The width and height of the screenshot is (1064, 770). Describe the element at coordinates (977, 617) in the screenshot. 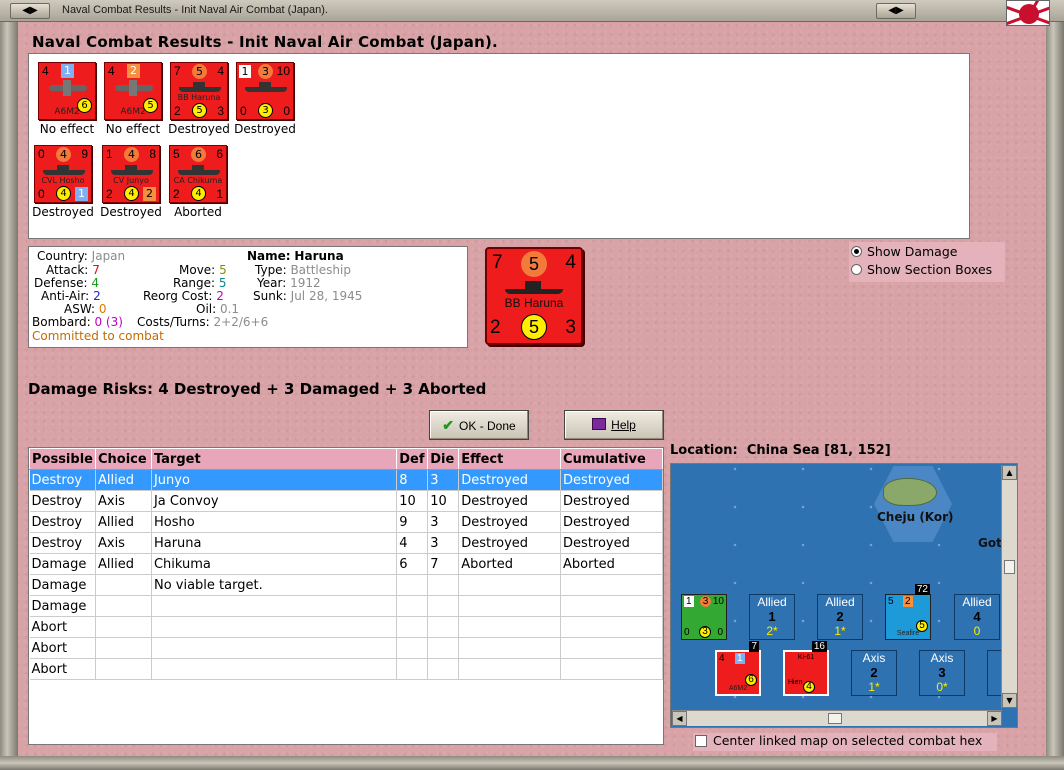

I see `allied-stack-4: Allied 4 0` at that location.